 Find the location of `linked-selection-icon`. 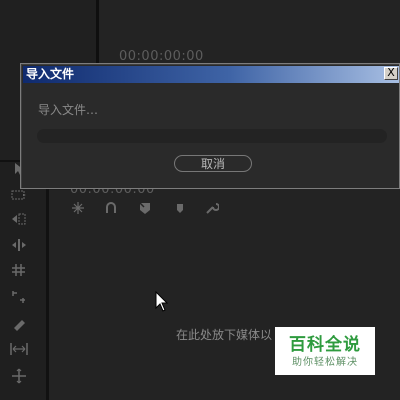

linked-selection-icon is located at coordinates (111, 208).